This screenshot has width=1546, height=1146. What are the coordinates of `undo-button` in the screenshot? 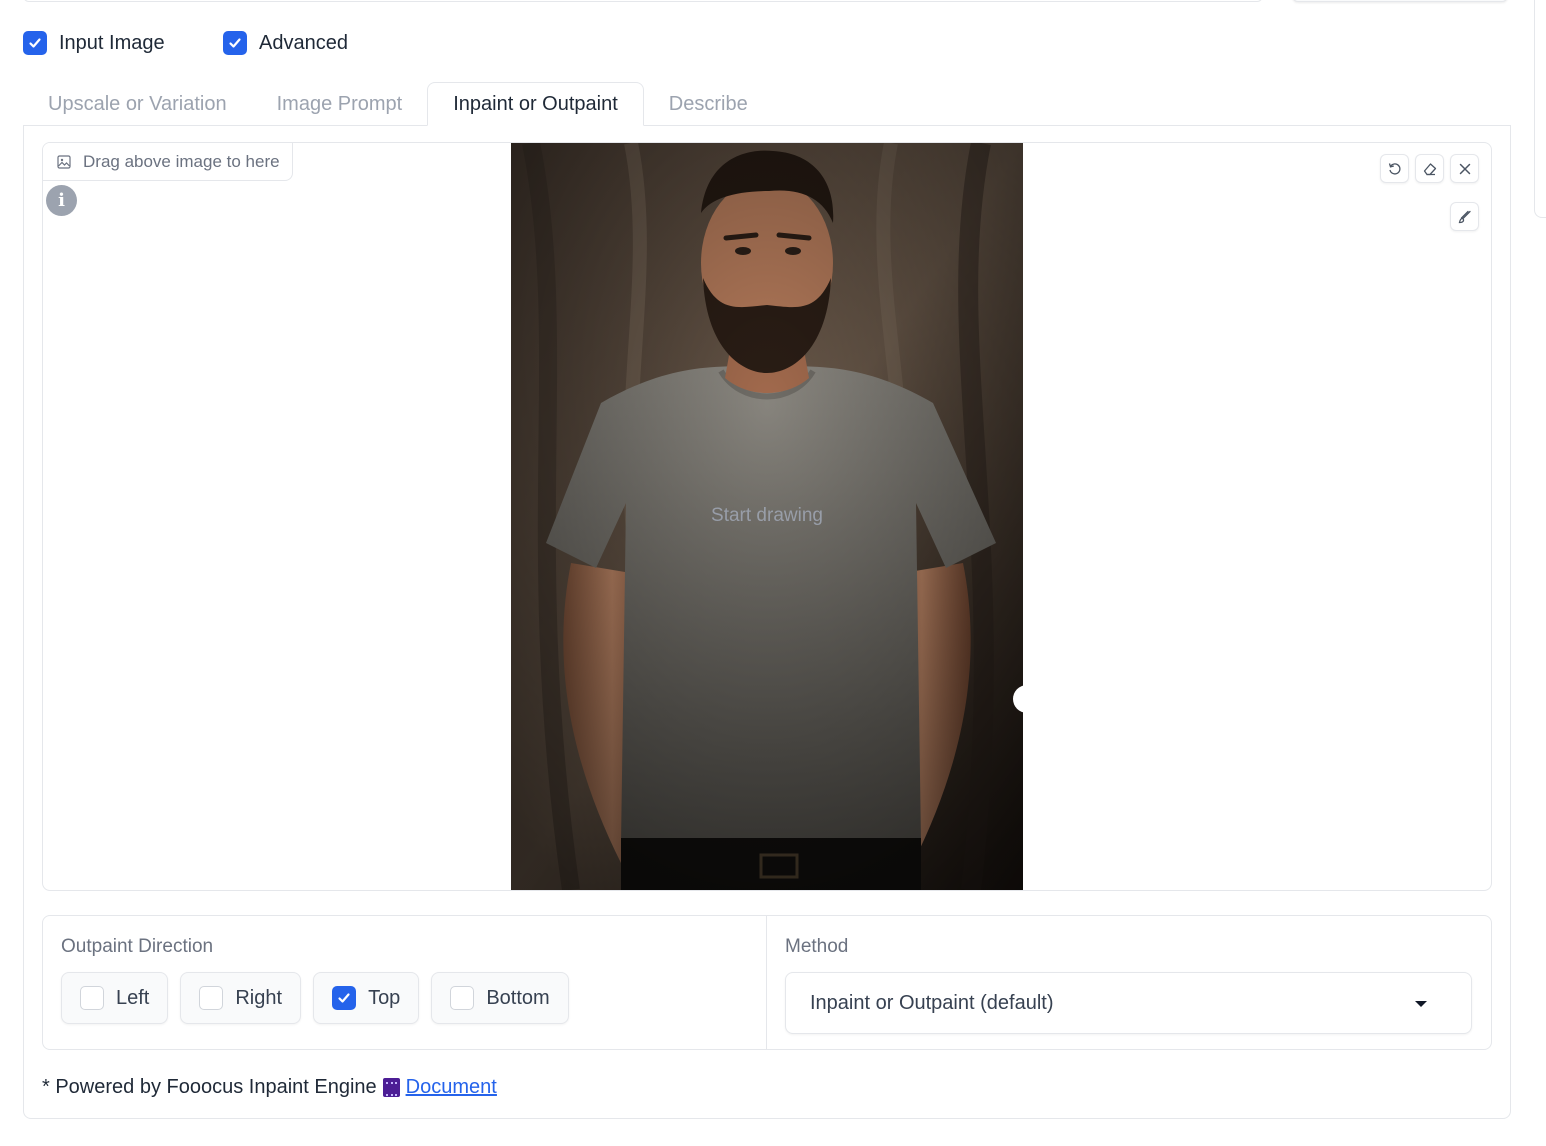 It's located at (1394, 168).